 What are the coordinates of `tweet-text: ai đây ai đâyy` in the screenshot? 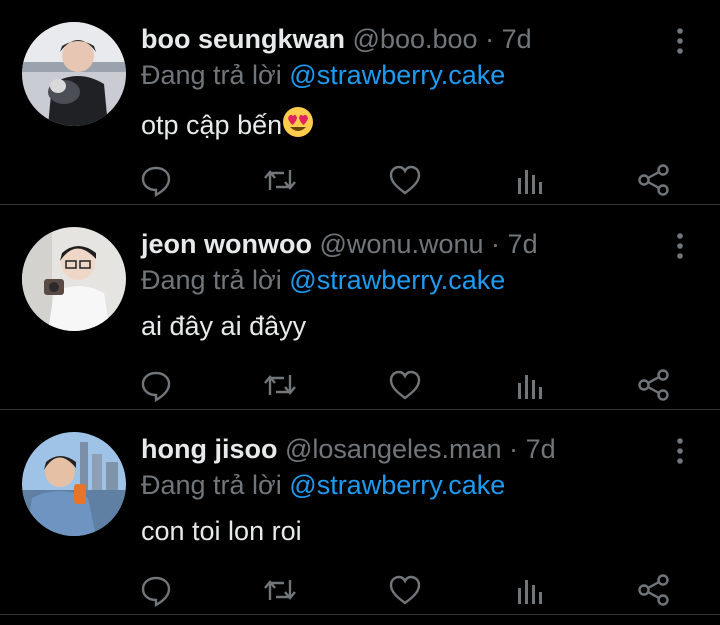 It's located at (224, 326).